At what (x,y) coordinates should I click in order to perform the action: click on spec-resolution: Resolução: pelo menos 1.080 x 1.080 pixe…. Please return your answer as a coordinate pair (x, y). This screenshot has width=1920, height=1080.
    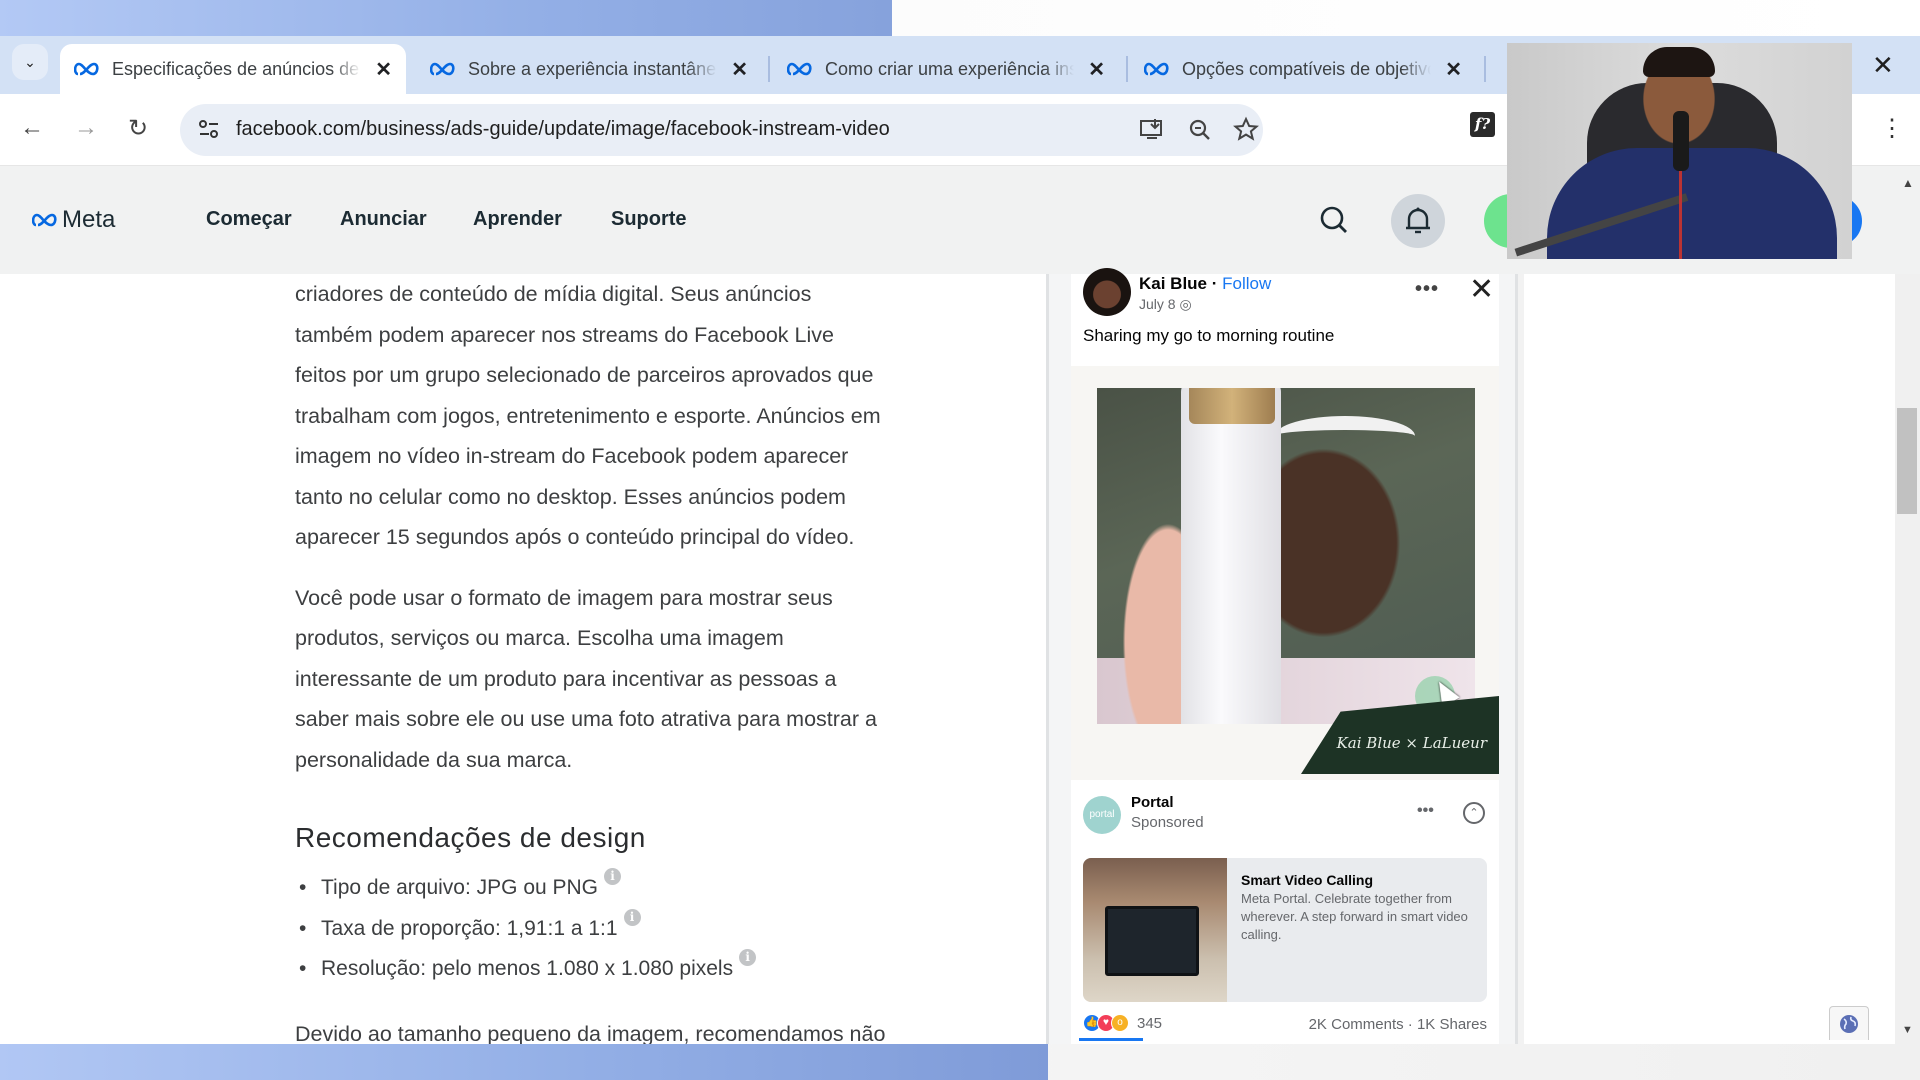
    Looking at the image, I should click on (625, 969).